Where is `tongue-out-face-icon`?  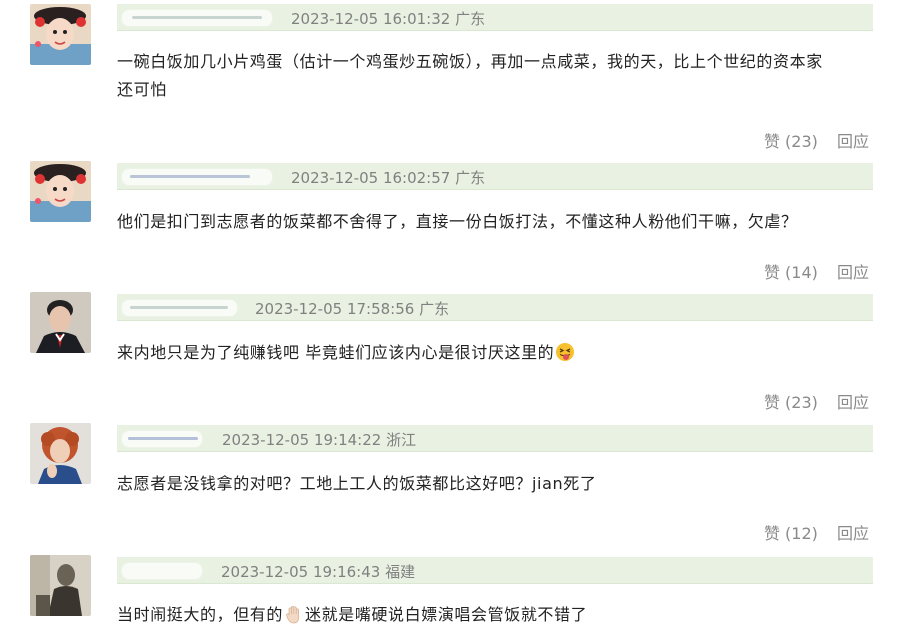 tongue-out-face-icon is located at coordinates (565, 352).